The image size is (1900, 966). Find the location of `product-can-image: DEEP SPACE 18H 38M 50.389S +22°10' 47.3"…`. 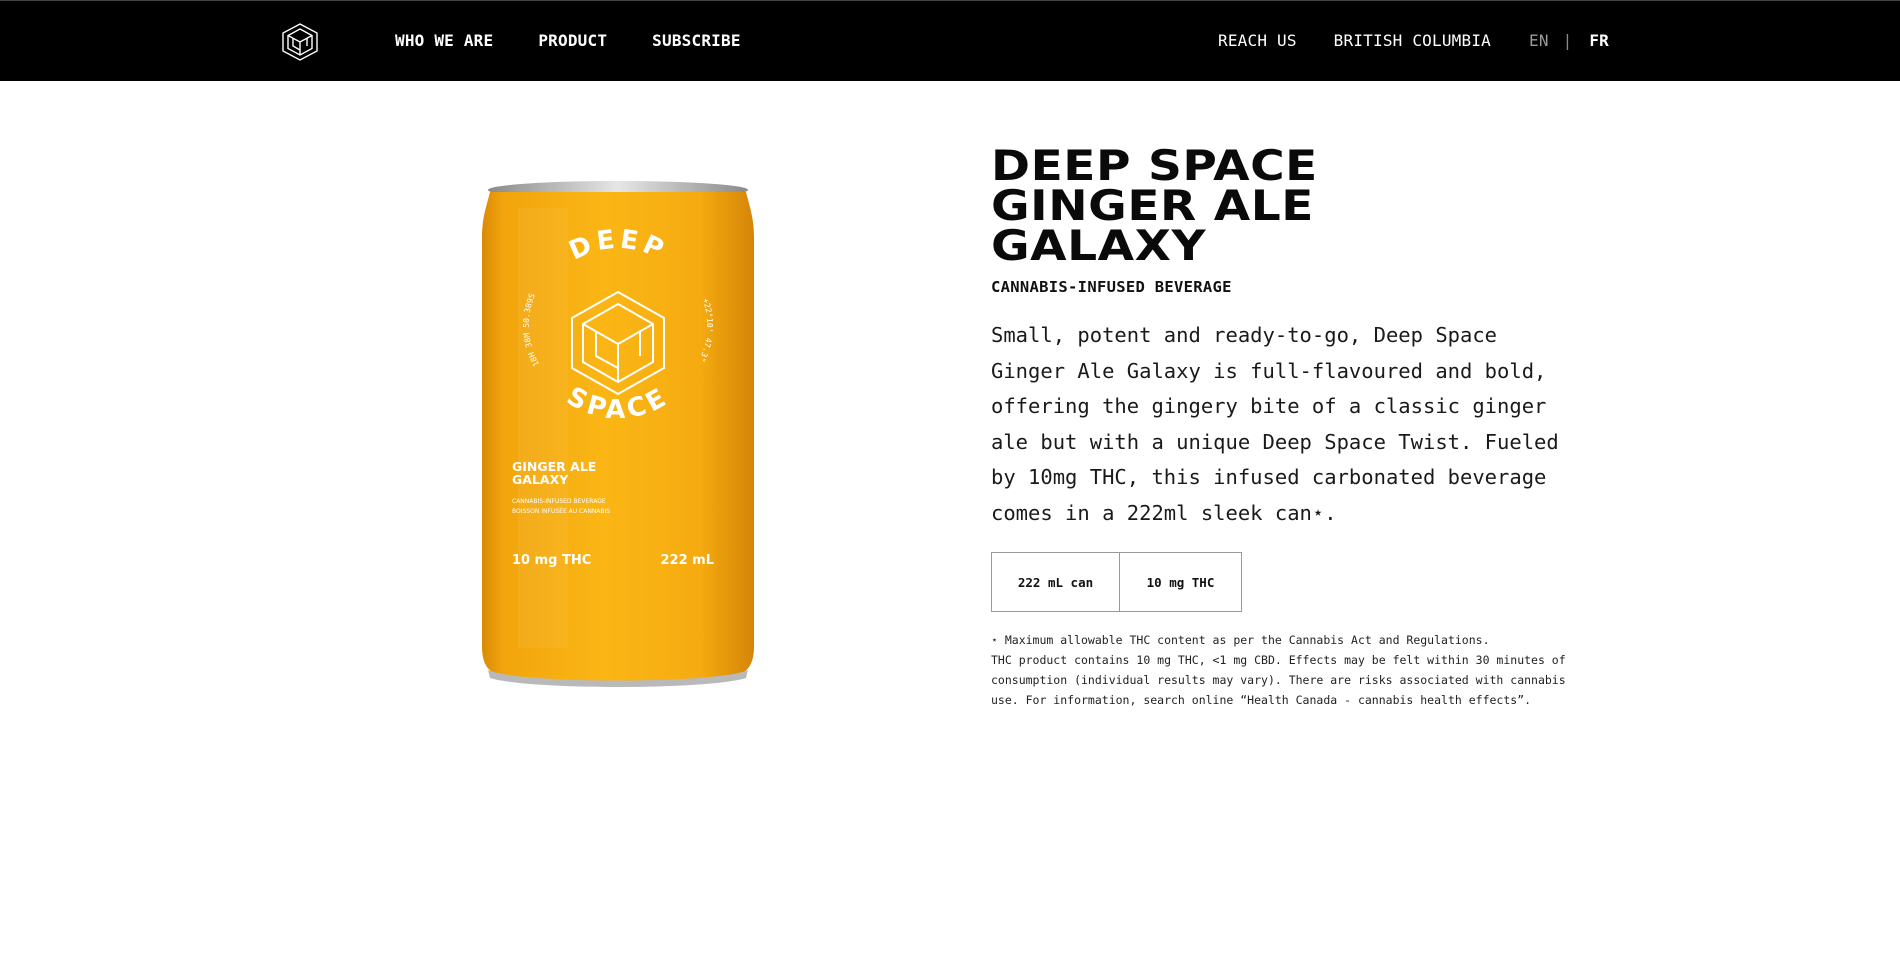

product-can-image: DEEP SPACE 18H 38M 50.389S +22°10' 47.3"… is located at coordinates (618, 433).